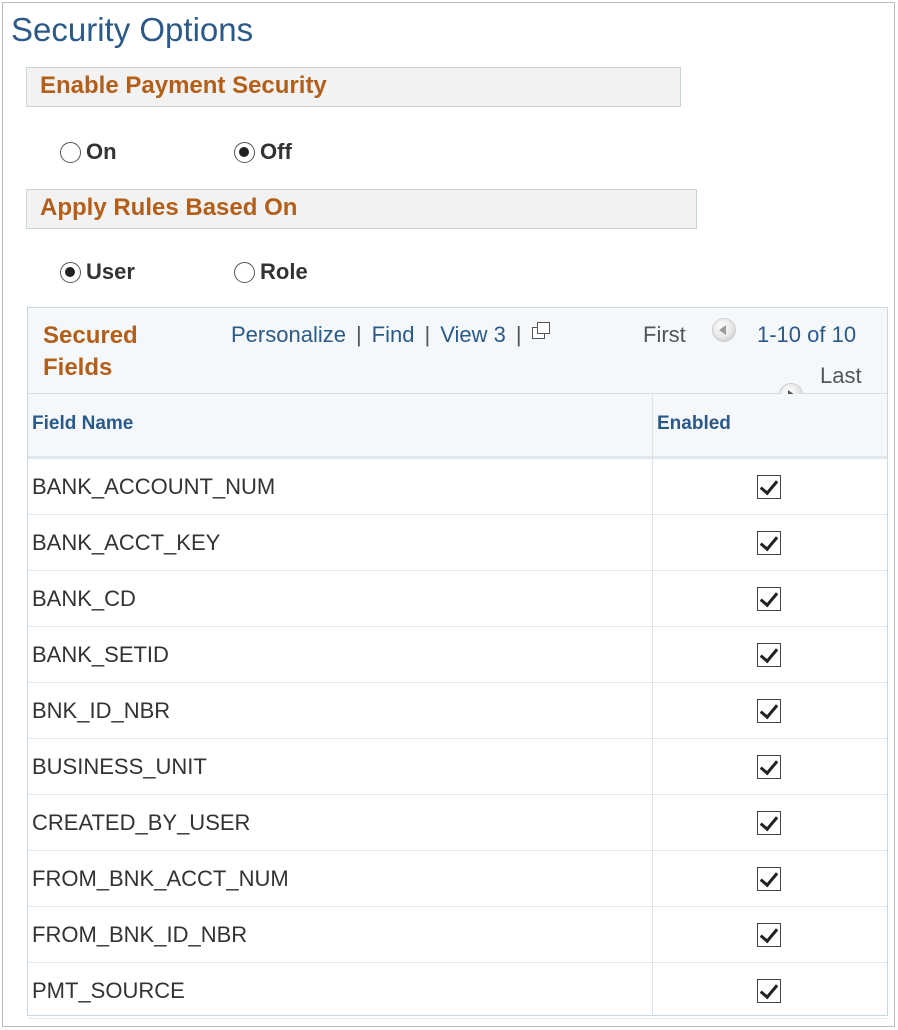  Describe the element at coordinates (457, 599) in the screenshot. I see `table-row: BANK_CD` at that location.